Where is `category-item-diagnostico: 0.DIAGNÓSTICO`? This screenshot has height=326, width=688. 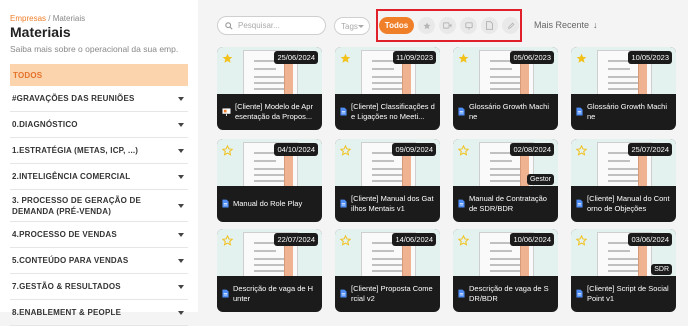
category-item-diagnostico: 0.DIAGNÓSTICO is located at coordinates (99, 125).